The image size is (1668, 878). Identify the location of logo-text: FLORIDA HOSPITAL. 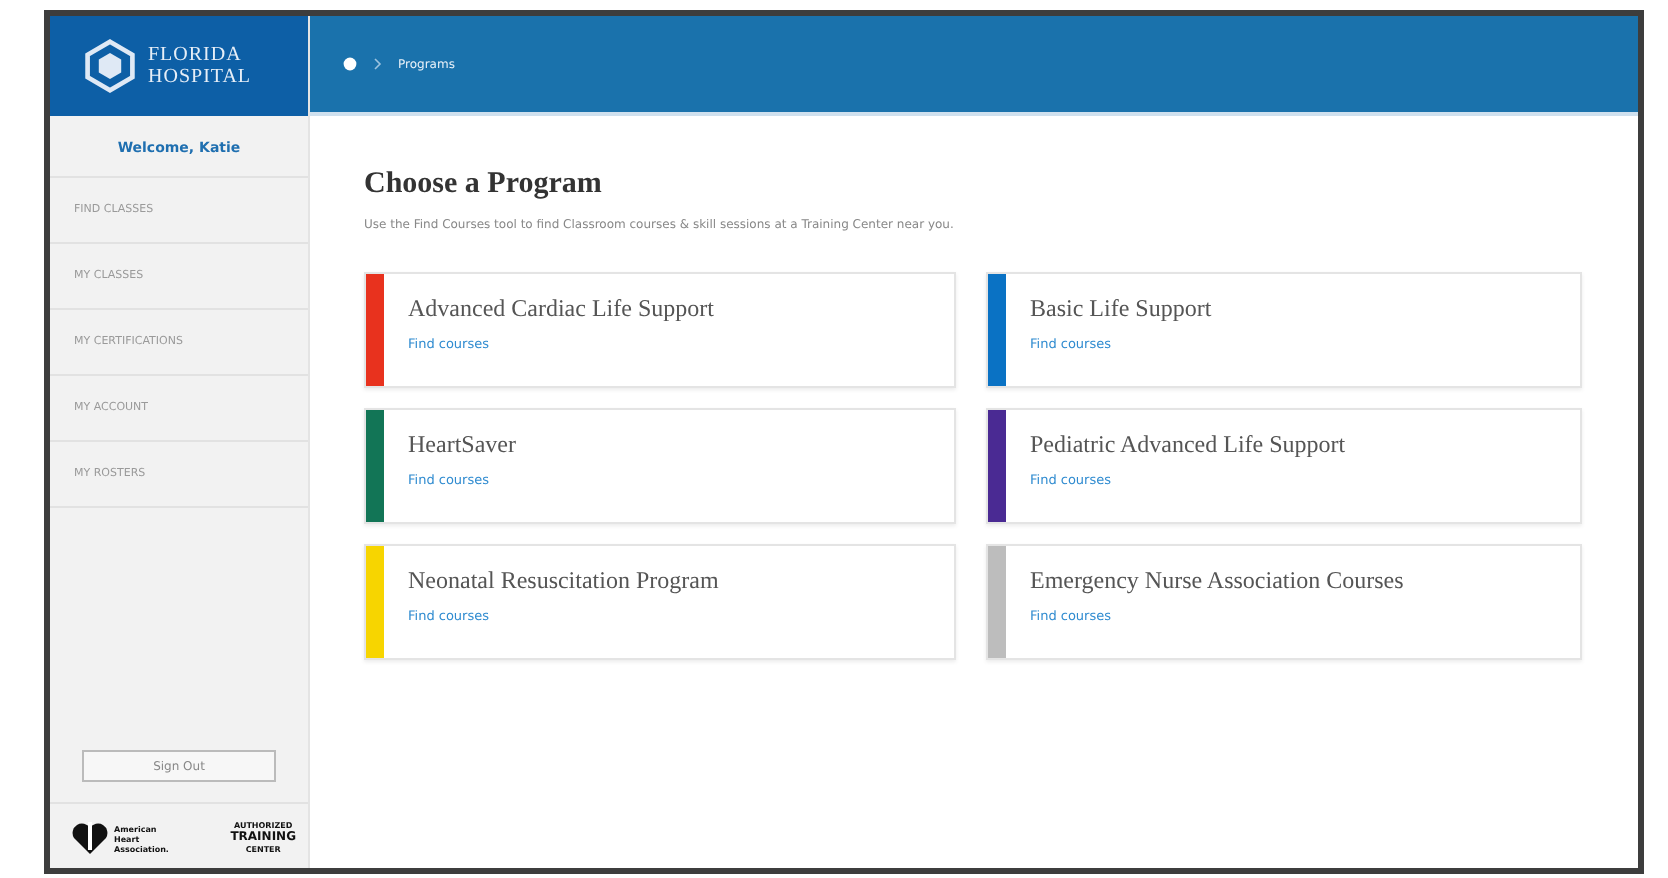
(200, 66).